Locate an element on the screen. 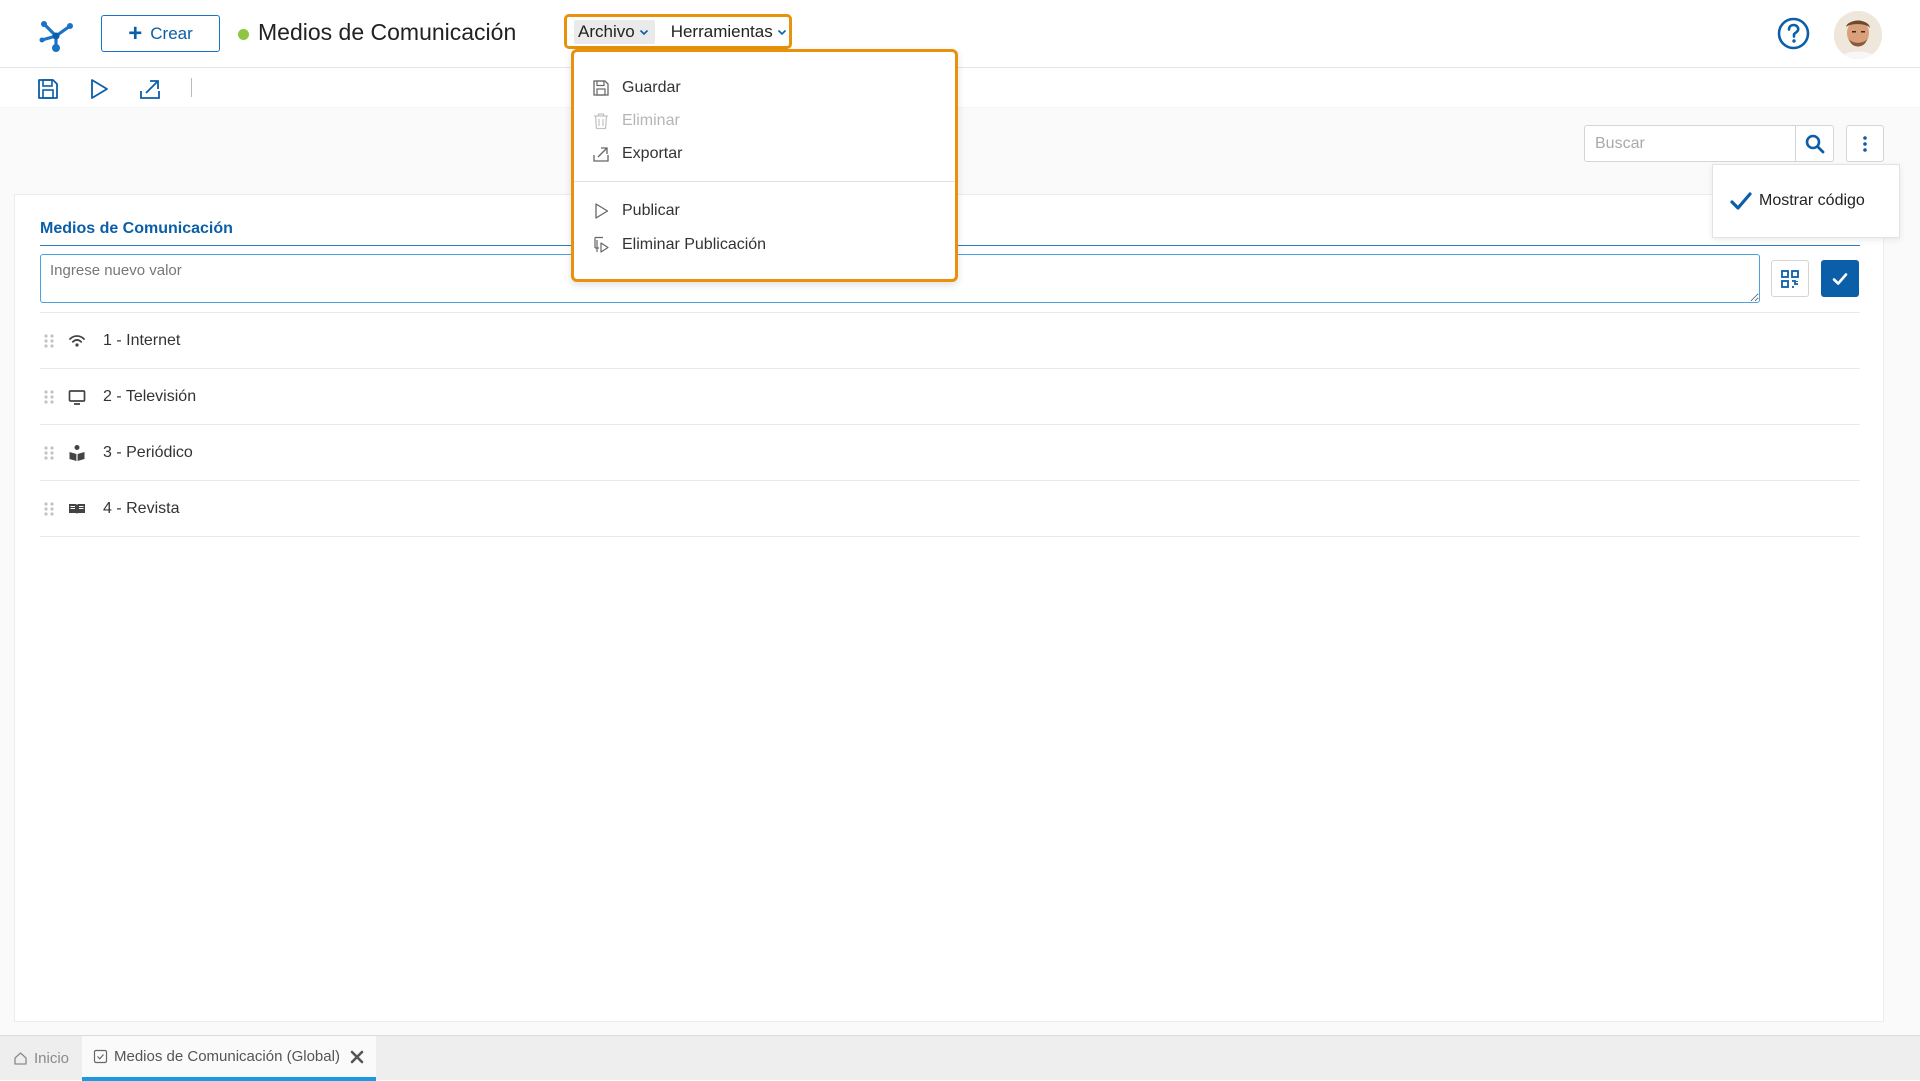 The image size is (1920, 1081). menu-item-label: Eliminar is located at coordinates (651, 120).